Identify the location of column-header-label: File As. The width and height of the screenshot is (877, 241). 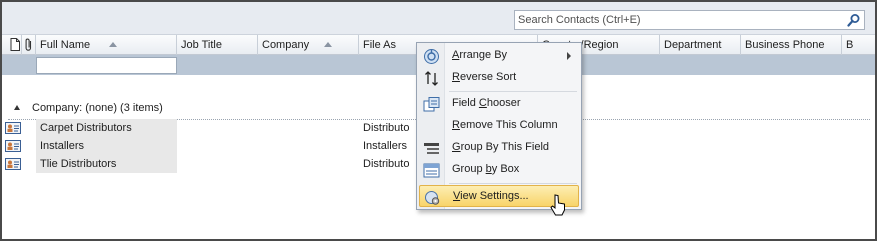
(380, 45).